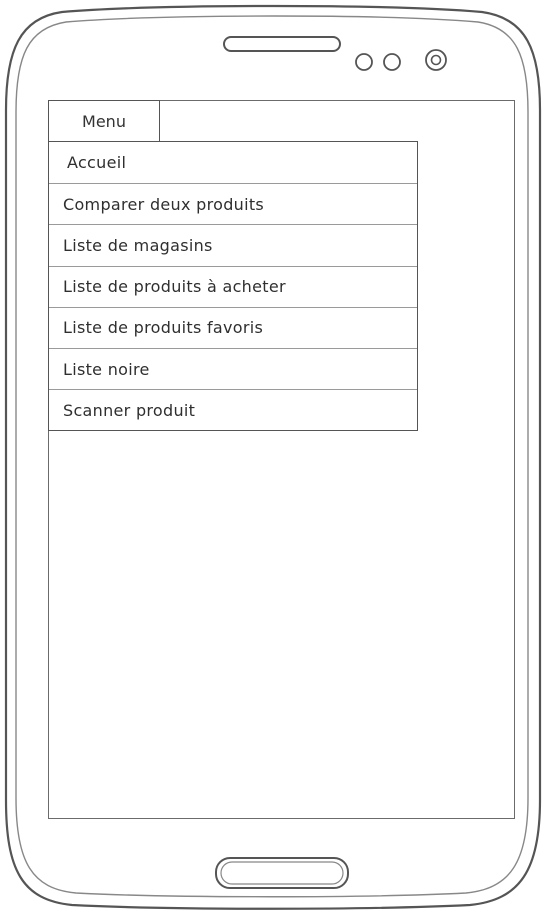 The height and width of the screenshot is (911, 544). What do you see at coordinates (233, 409) in the screenshot?
I see `menu-item-scanner: Scanner produit` at bounding box center [233, 409].